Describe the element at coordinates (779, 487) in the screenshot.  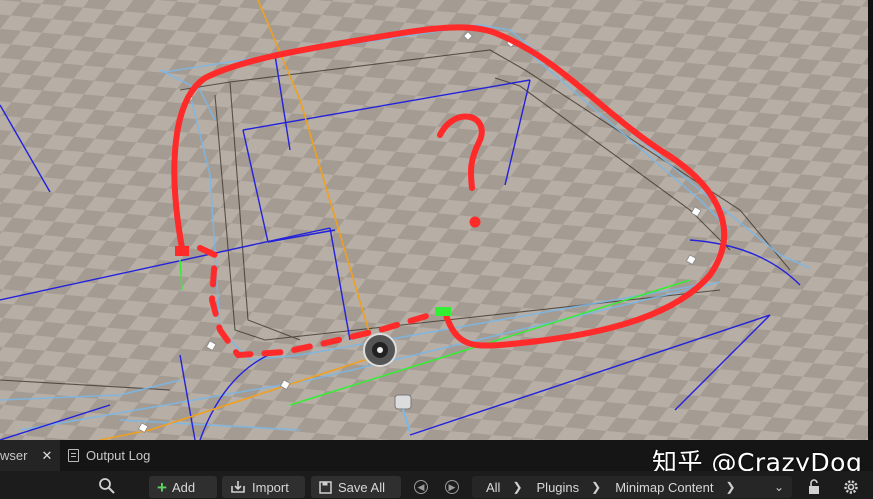
I see `chevron-down-icon: ⌄` at that location.